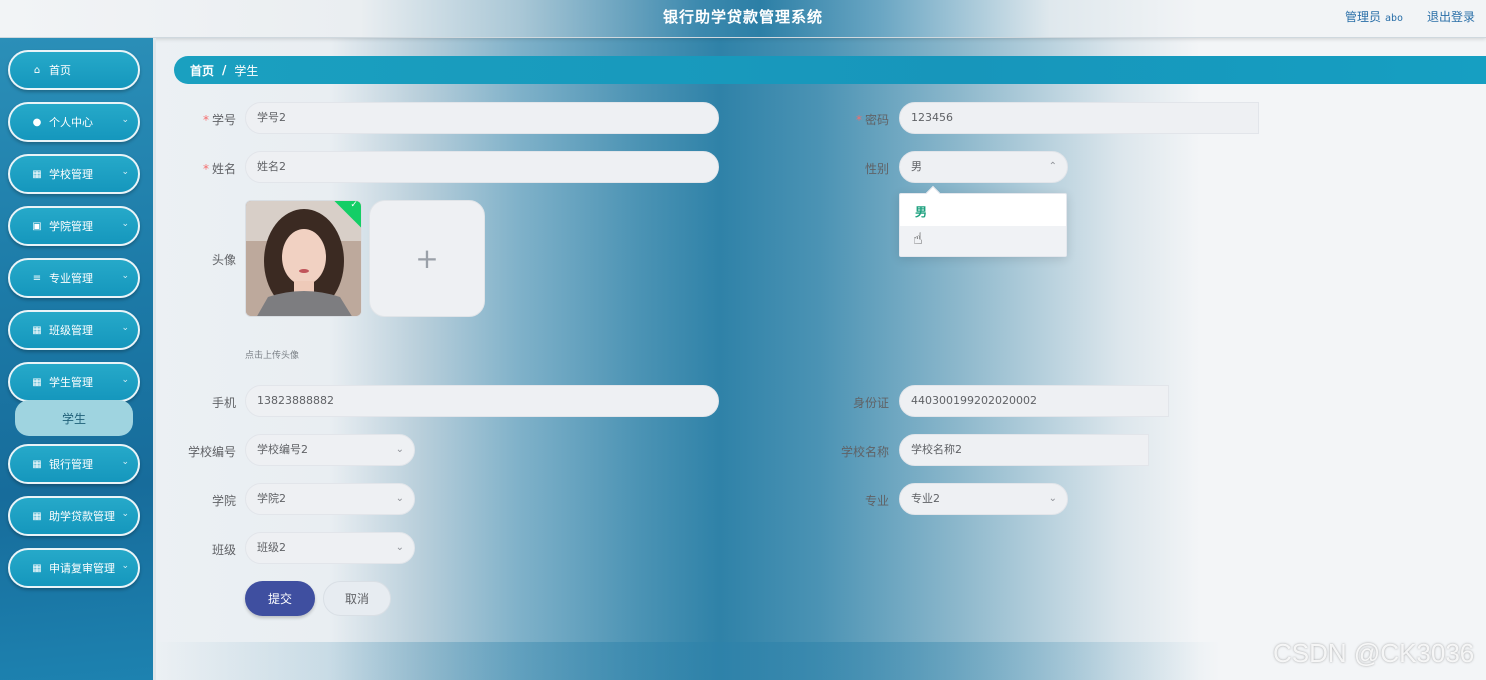 The height and width of the screenshot is (680, 1486). I want to click on logout-link: 退出登录, so click(1451, 16).